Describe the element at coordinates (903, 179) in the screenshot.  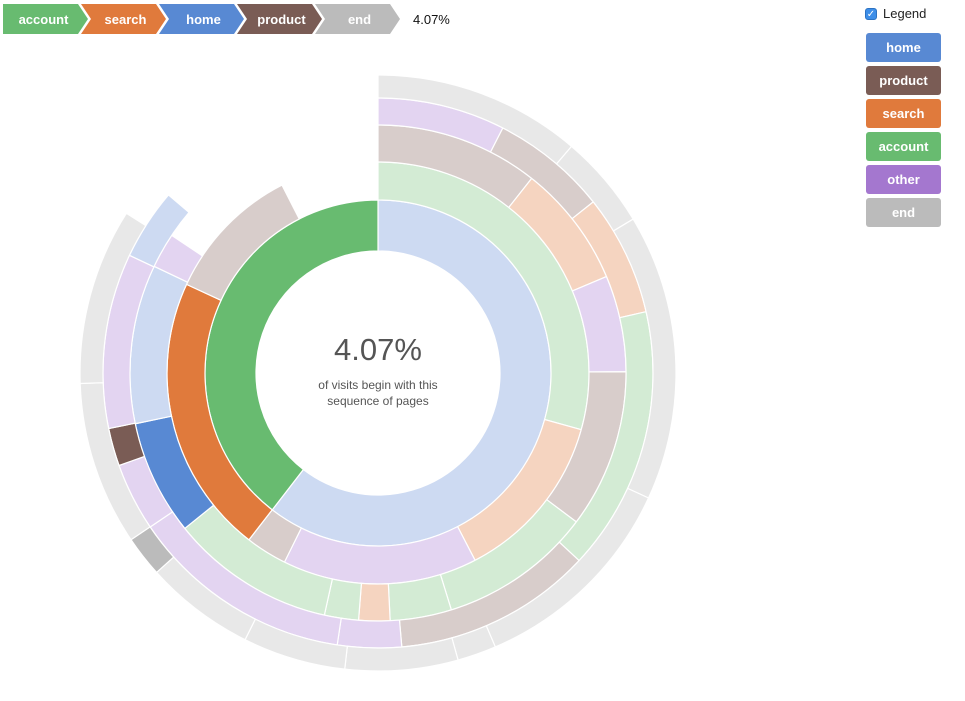
I see `legend-item-other: other` at that location.